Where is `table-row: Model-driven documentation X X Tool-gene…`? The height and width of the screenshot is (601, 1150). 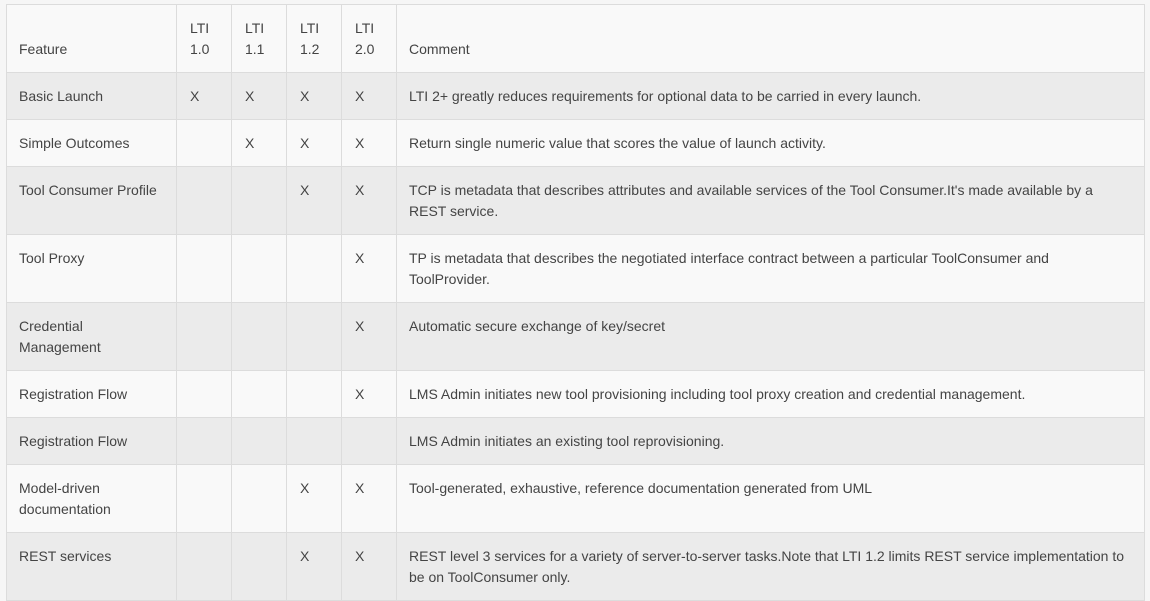 table-row: Model-driven documentation X X Tool-gene… is located at coordinates (575, 498).